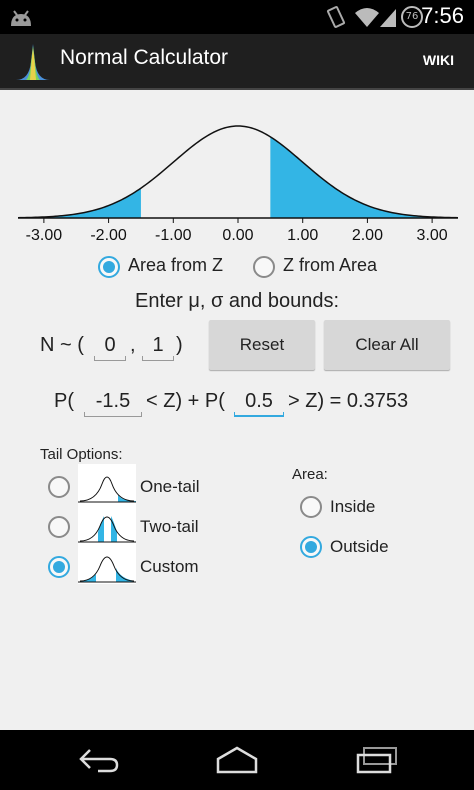 This screenshot has height=790, width=474. Describe the element at coordinates (359, 547) in the screenshot. I see `outside-label: Outside` at that location.